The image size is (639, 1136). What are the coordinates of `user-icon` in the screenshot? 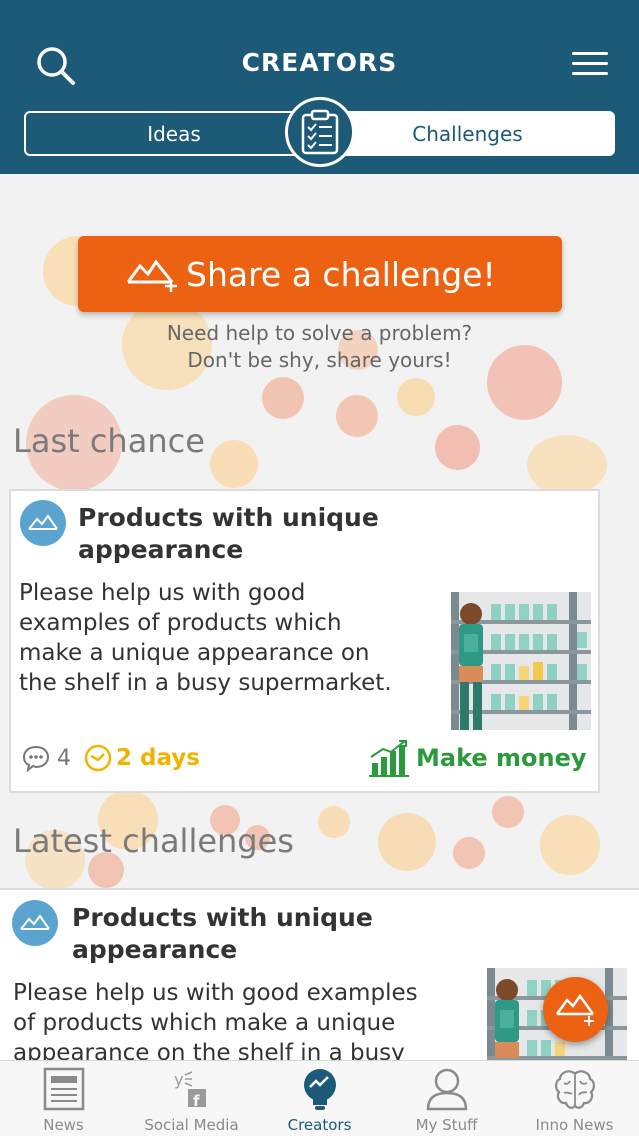 It's located at (446, 1089).